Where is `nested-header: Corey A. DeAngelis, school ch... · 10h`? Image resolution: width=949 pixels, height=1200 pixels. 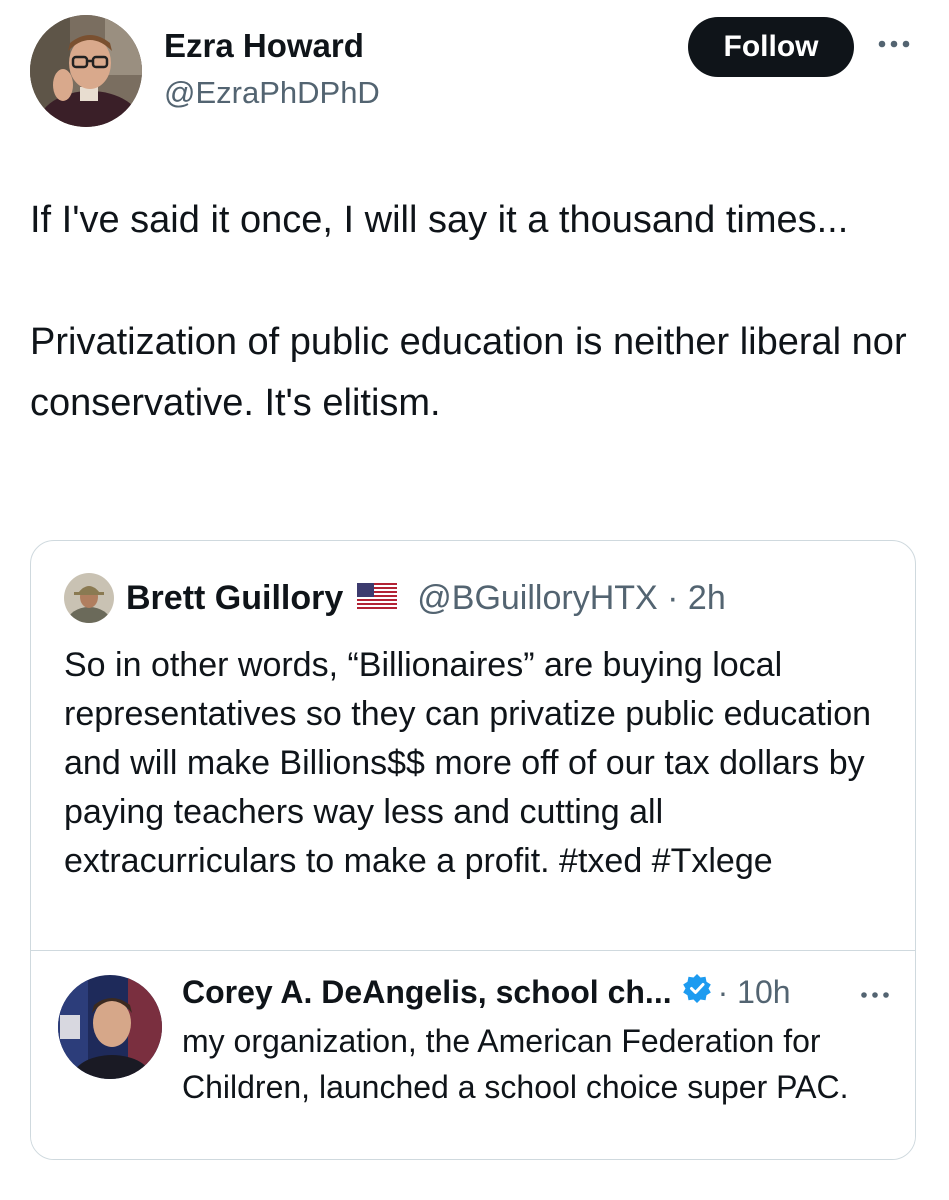
nested-header: Corey A. DeAngelis, school ch... · 10h is located at coordinates (486, 992).